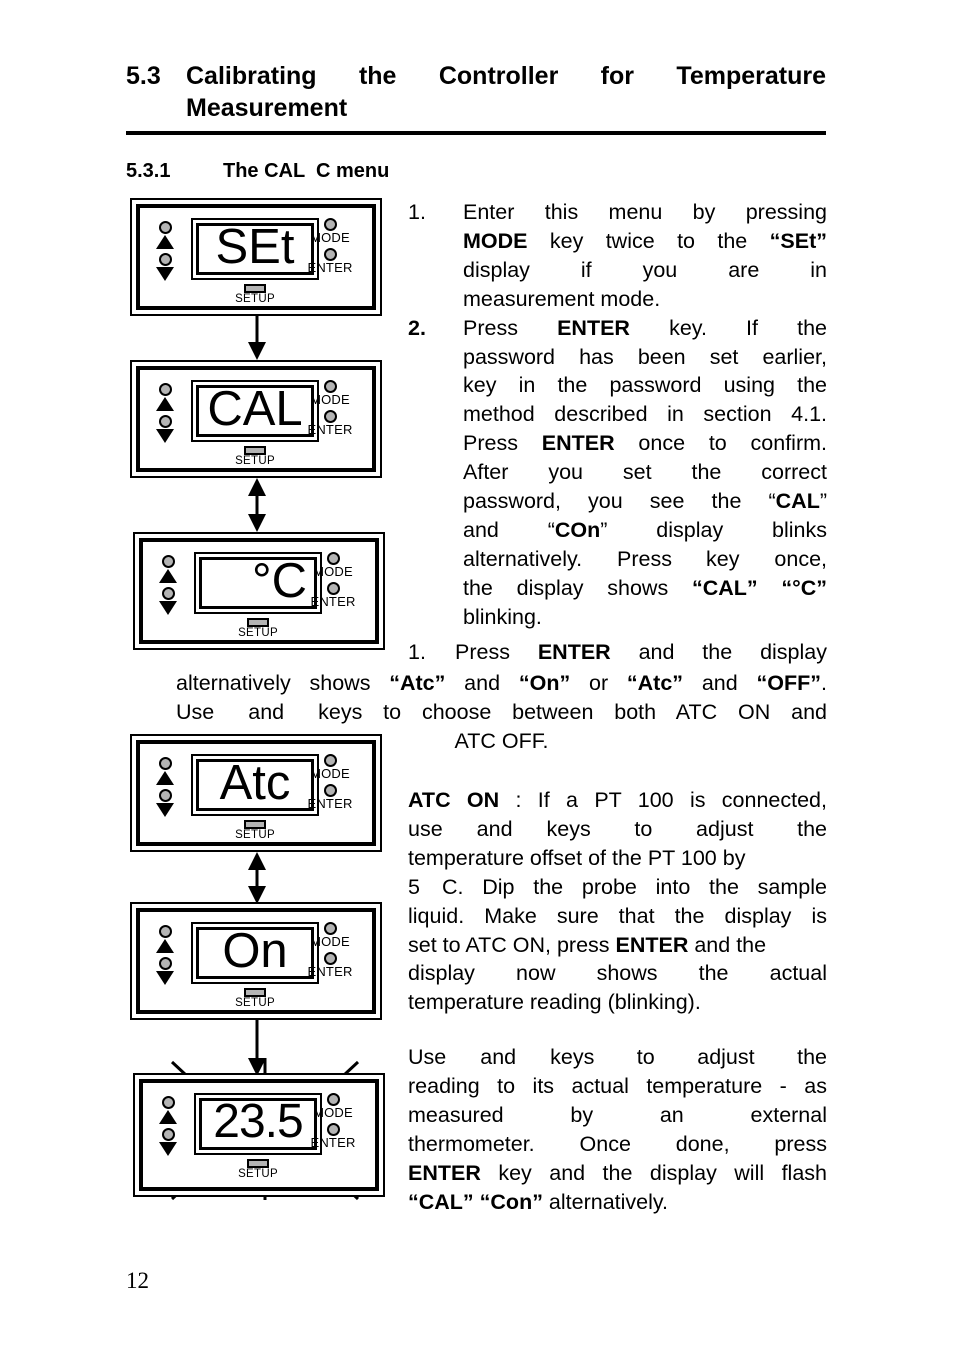 Image resolution: width=954 pixels, height=1351 pixels. Describe the element at coordinates (255, 246) in the screenshot. I see `lcd-value: SEt` at that location.